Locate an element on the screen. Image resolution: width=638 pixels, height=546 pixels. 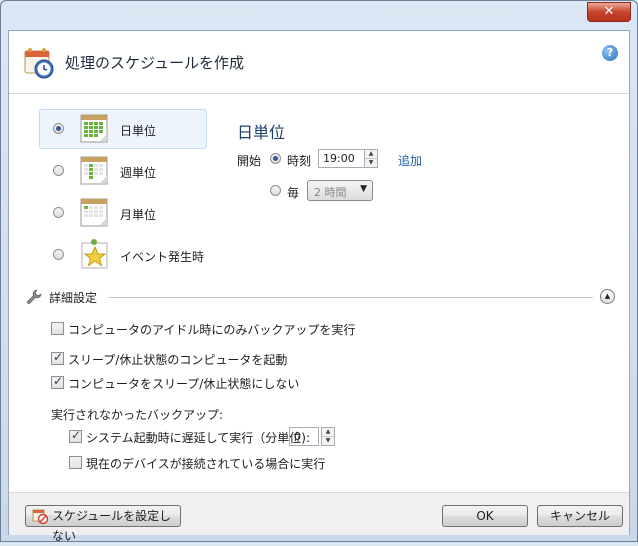
delay-startup-checkbox is located at coordinates (75, 435).